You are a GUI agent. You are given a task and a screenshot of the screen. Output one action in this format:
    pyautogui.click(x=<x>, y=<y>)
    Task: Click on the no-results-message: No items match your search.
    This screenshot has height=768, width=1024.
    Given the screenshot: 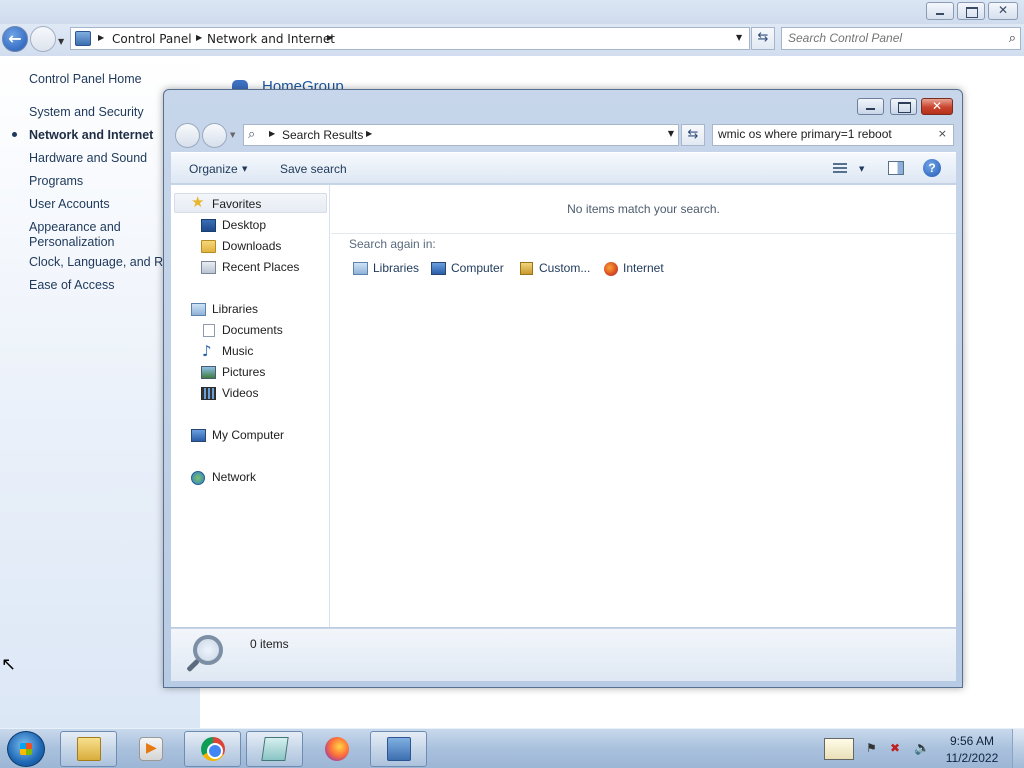 What is the action you would take?
    pyautogui.click(x=643, y=209)
    